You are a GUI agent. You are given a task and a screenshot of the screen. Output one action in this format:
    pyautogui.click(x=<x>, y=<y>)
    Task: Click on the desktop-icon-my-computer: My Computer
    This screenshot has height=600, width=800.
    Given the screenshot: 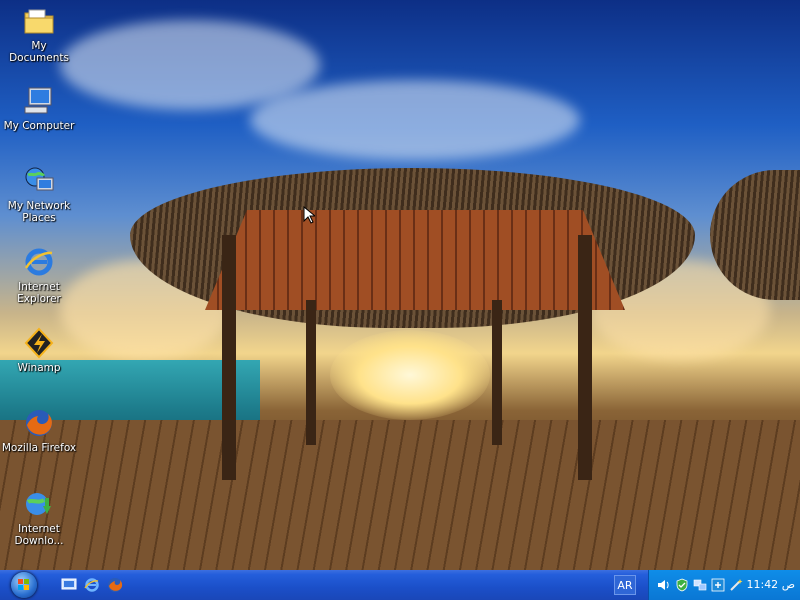 What is the action you would take?
    pyautogui.click(x=39, y=108)
    